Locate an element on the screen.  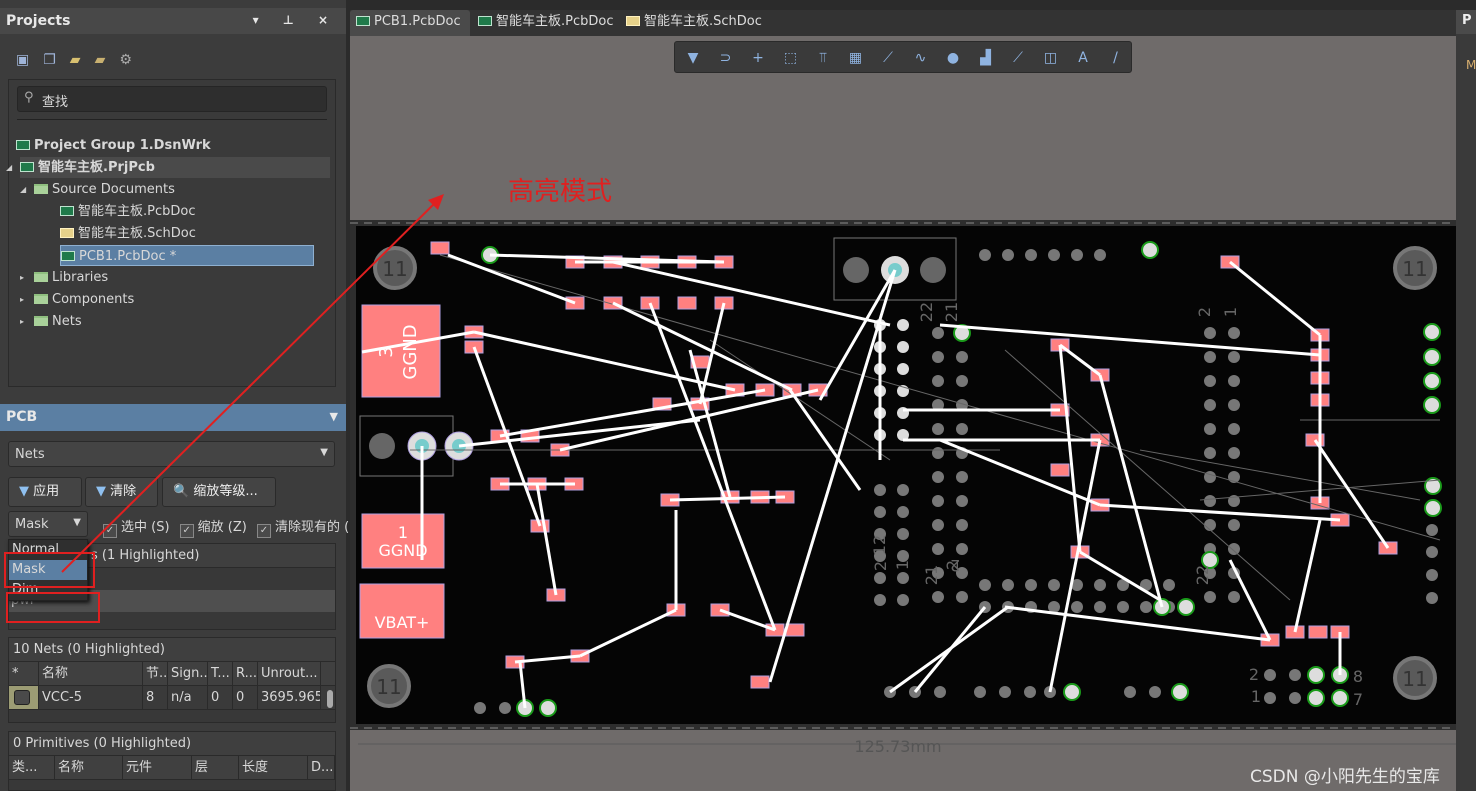
pcb-mode-select: Nets ▼ is located at coordinates (171, 454).